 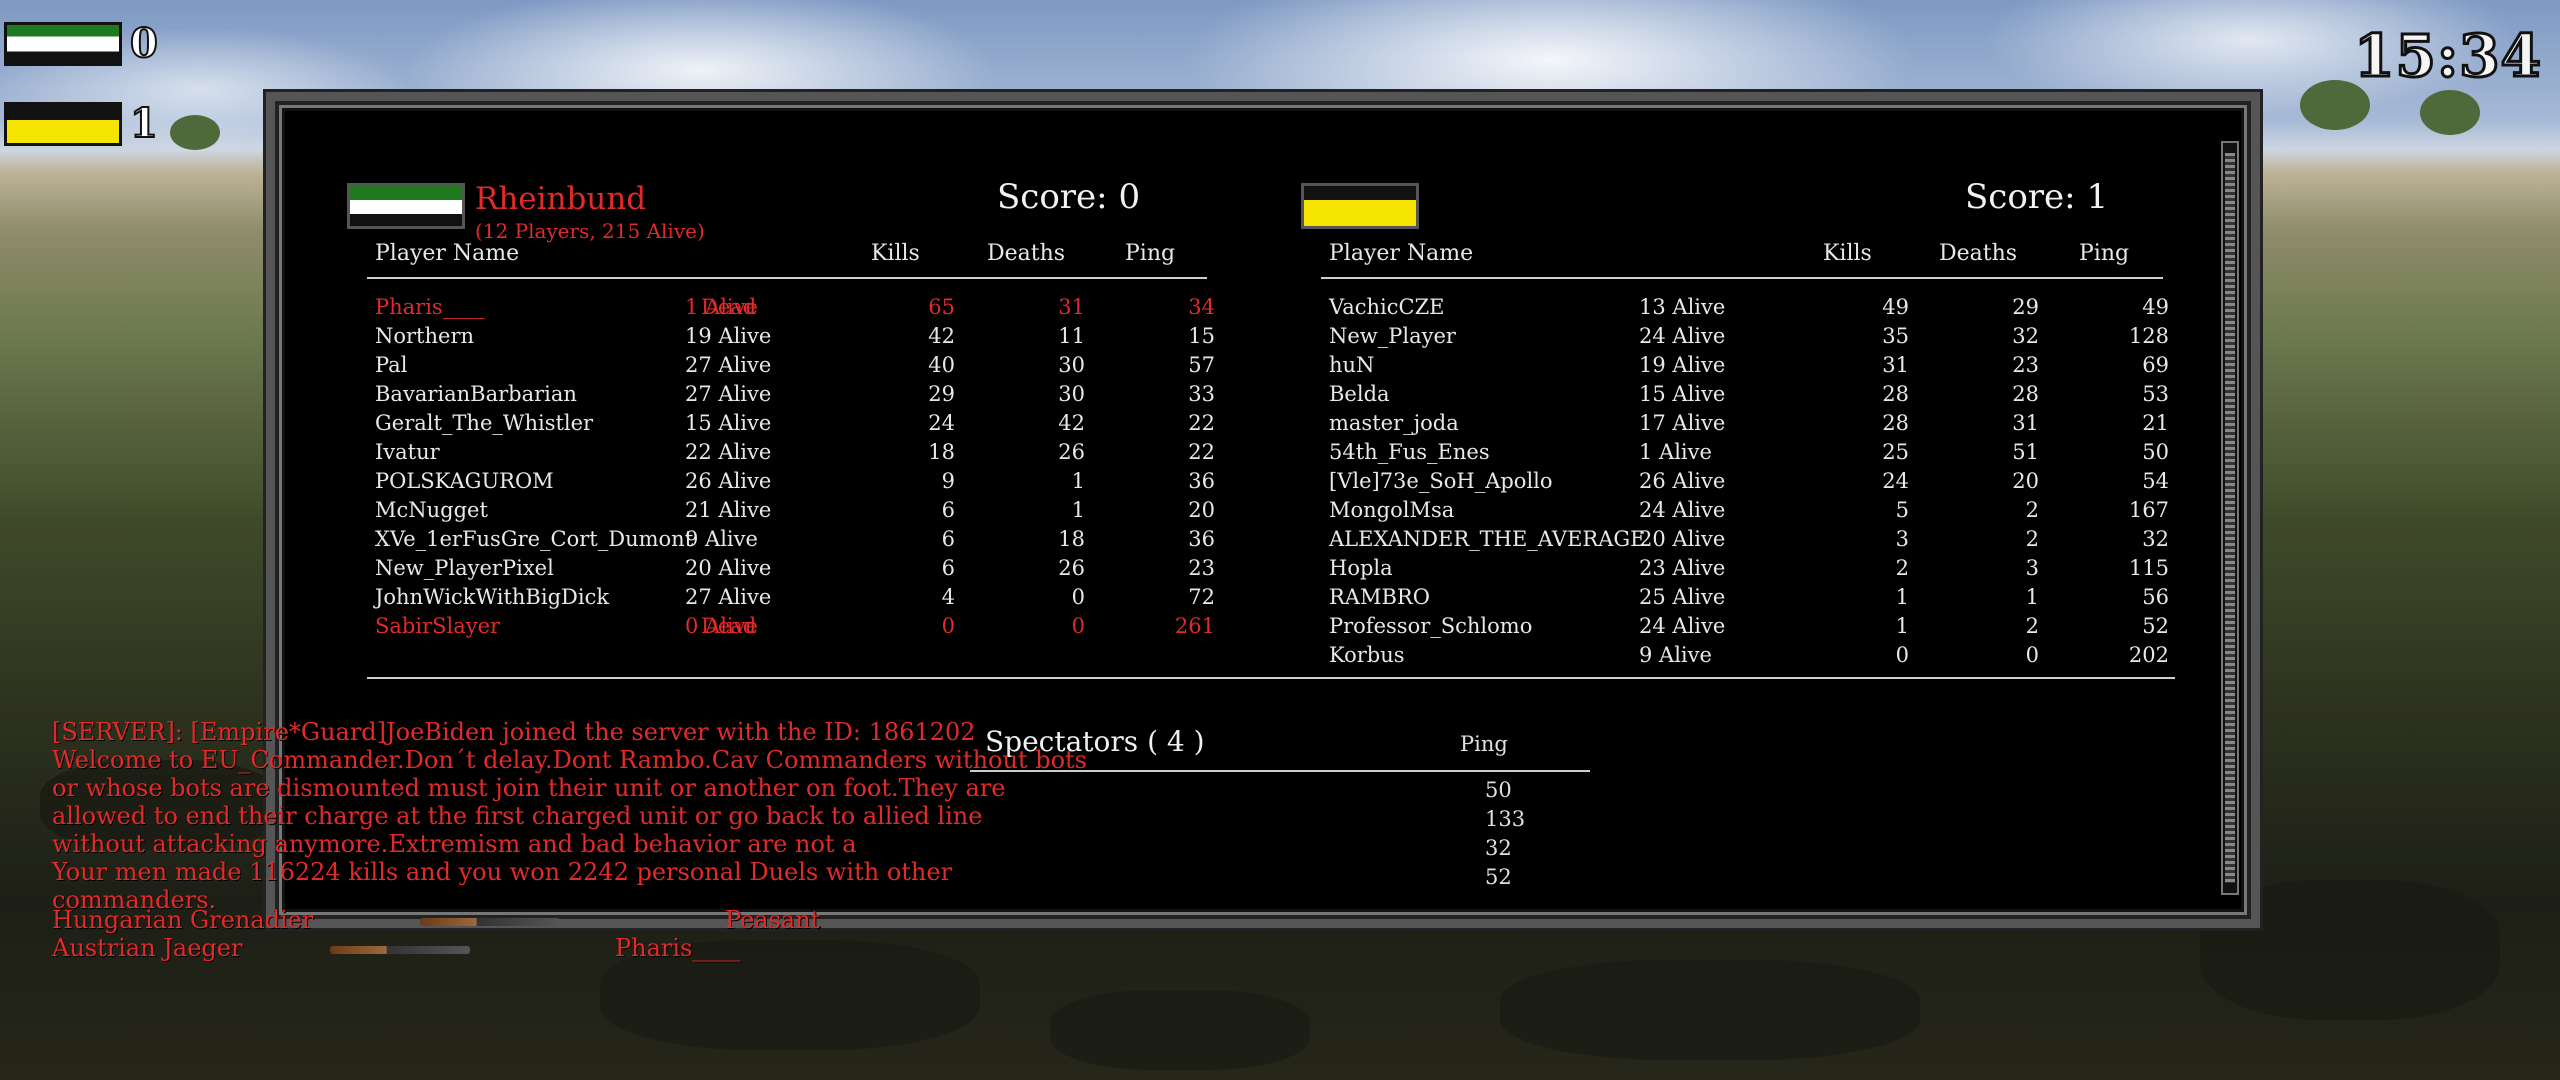 I want to click on player-name: Northern, so click(x=425, y=336).